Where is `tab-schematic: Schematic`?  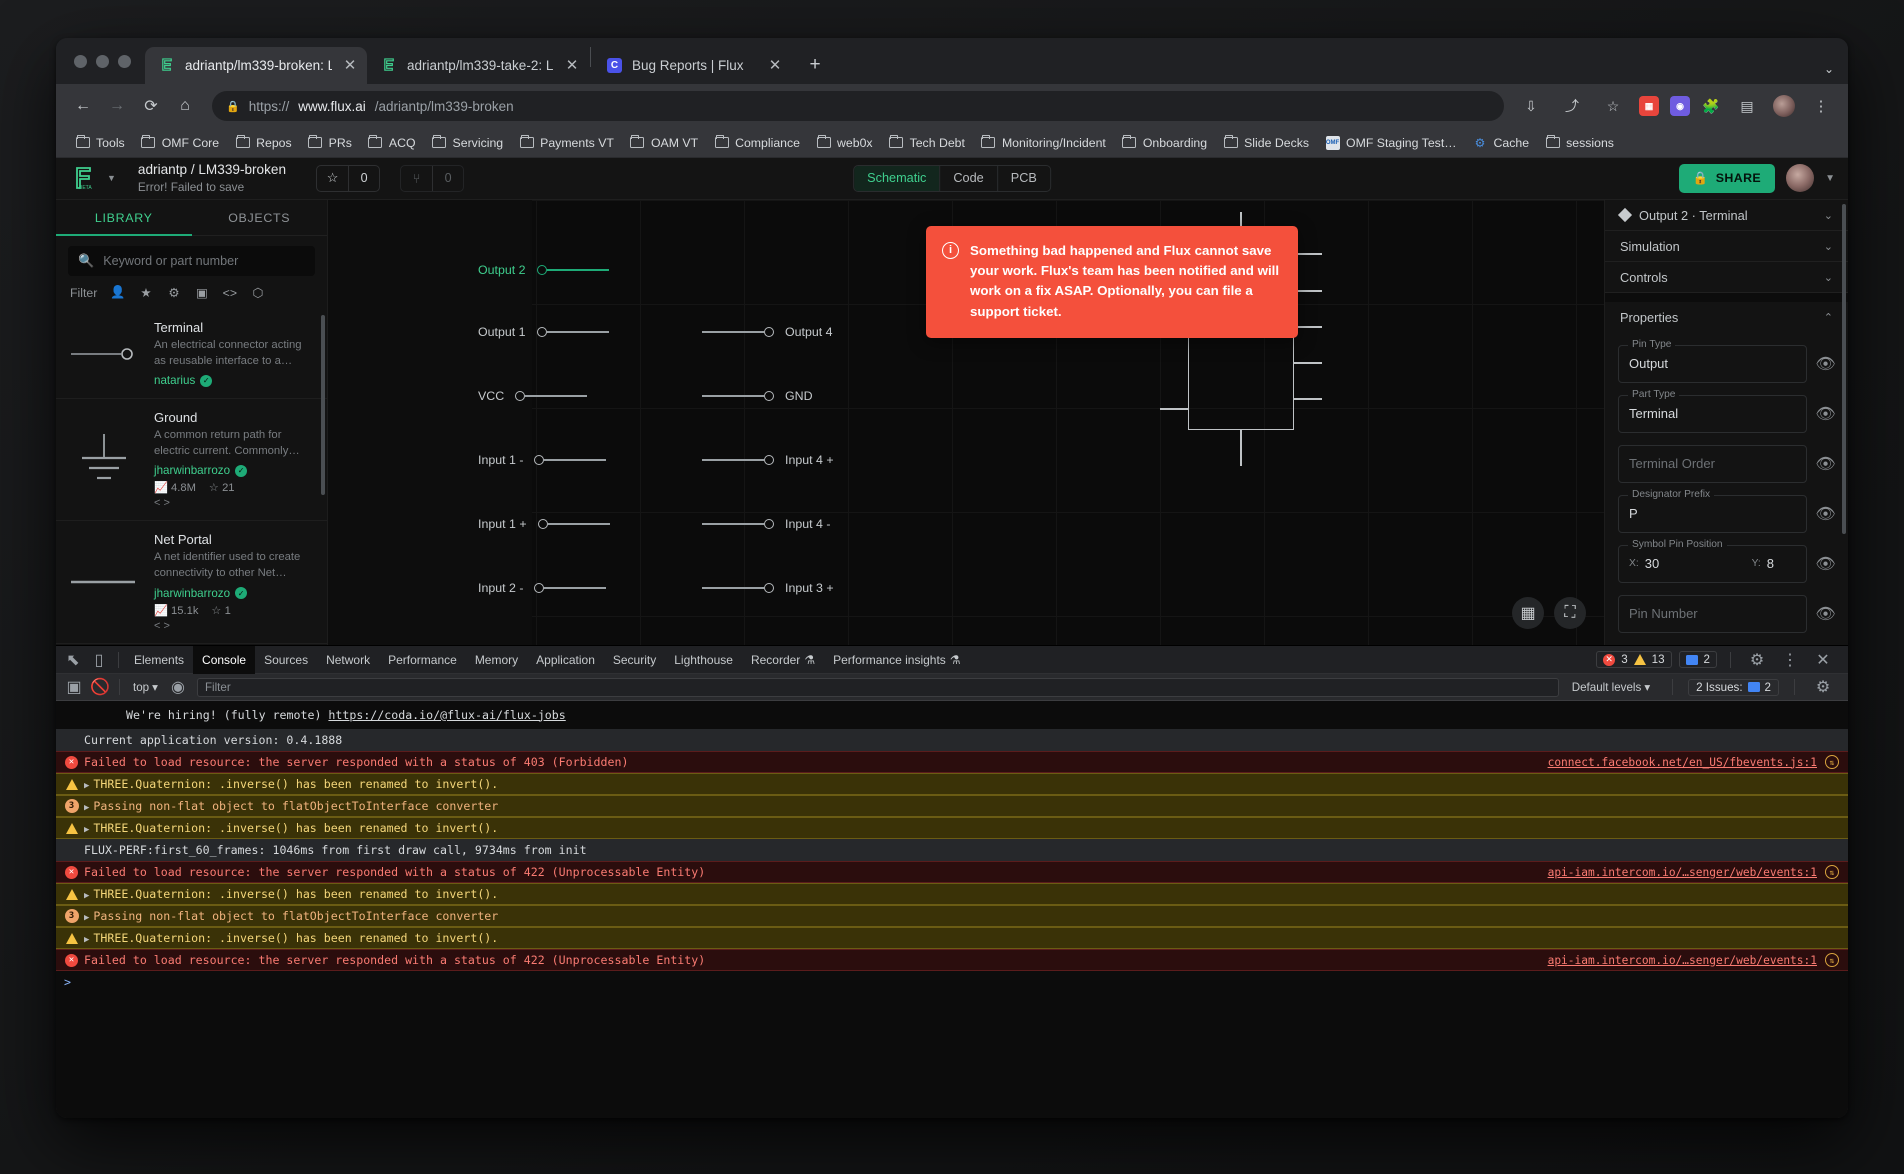
tab-schematic: Schematic is located at coordinates (897, 178).